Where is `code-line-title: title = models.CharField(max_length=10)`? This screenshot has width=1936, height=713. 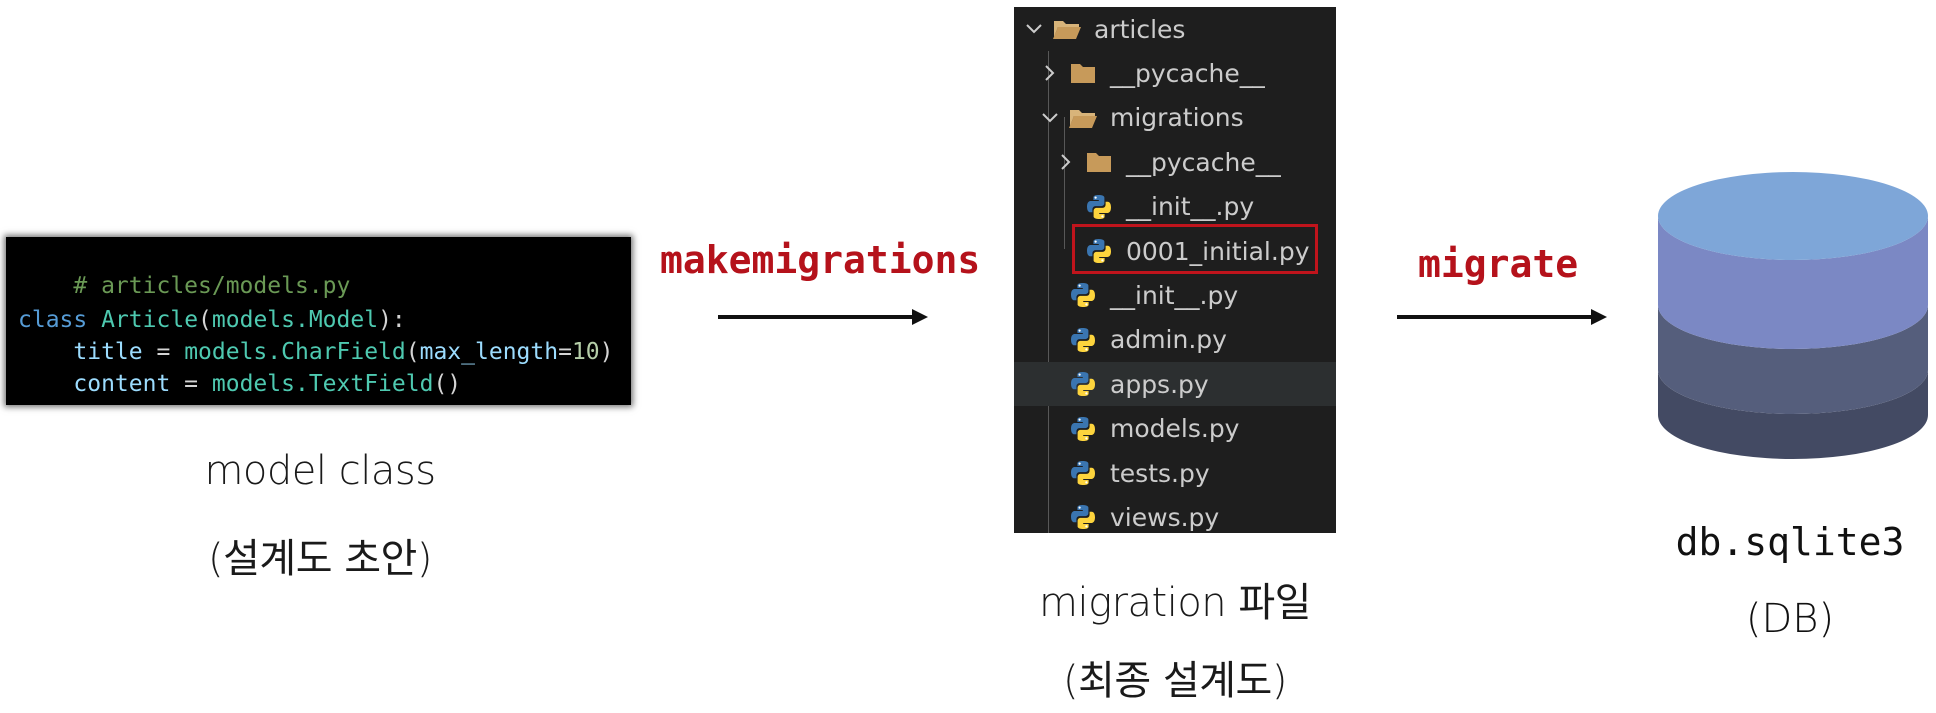 code-line-title: title = models.CharField(max_length=10) is located at coordinates (343, 352).